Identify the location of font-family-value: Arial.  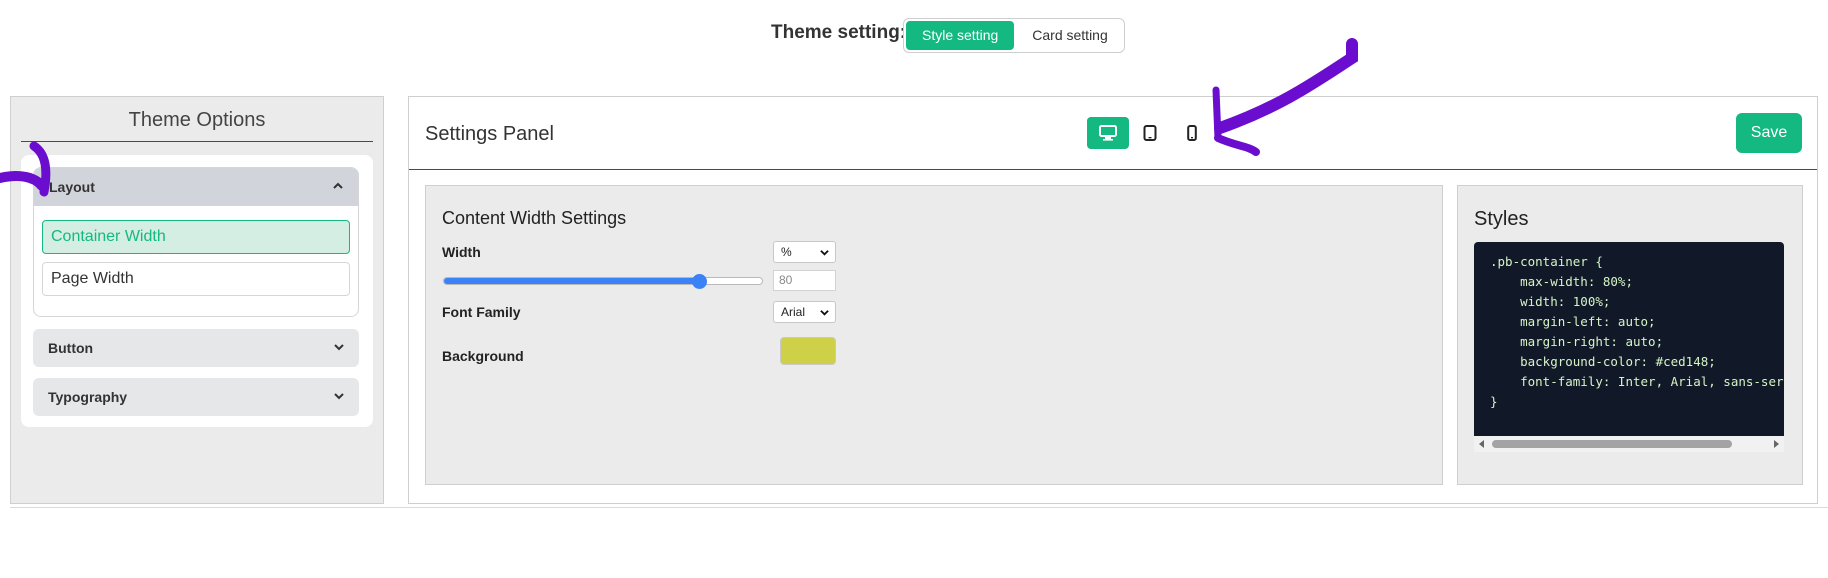
(793, 312).